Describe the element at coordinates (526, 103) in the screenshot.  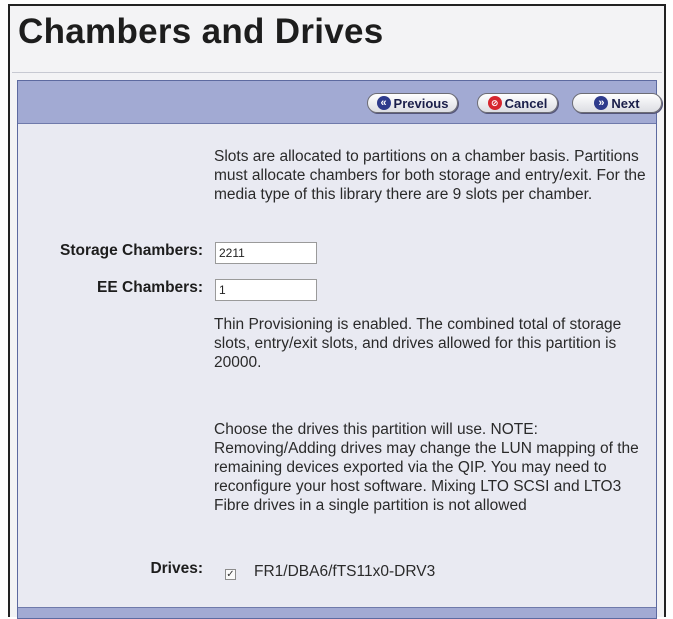
I see `cancel-button-label: Cancel` at that location.